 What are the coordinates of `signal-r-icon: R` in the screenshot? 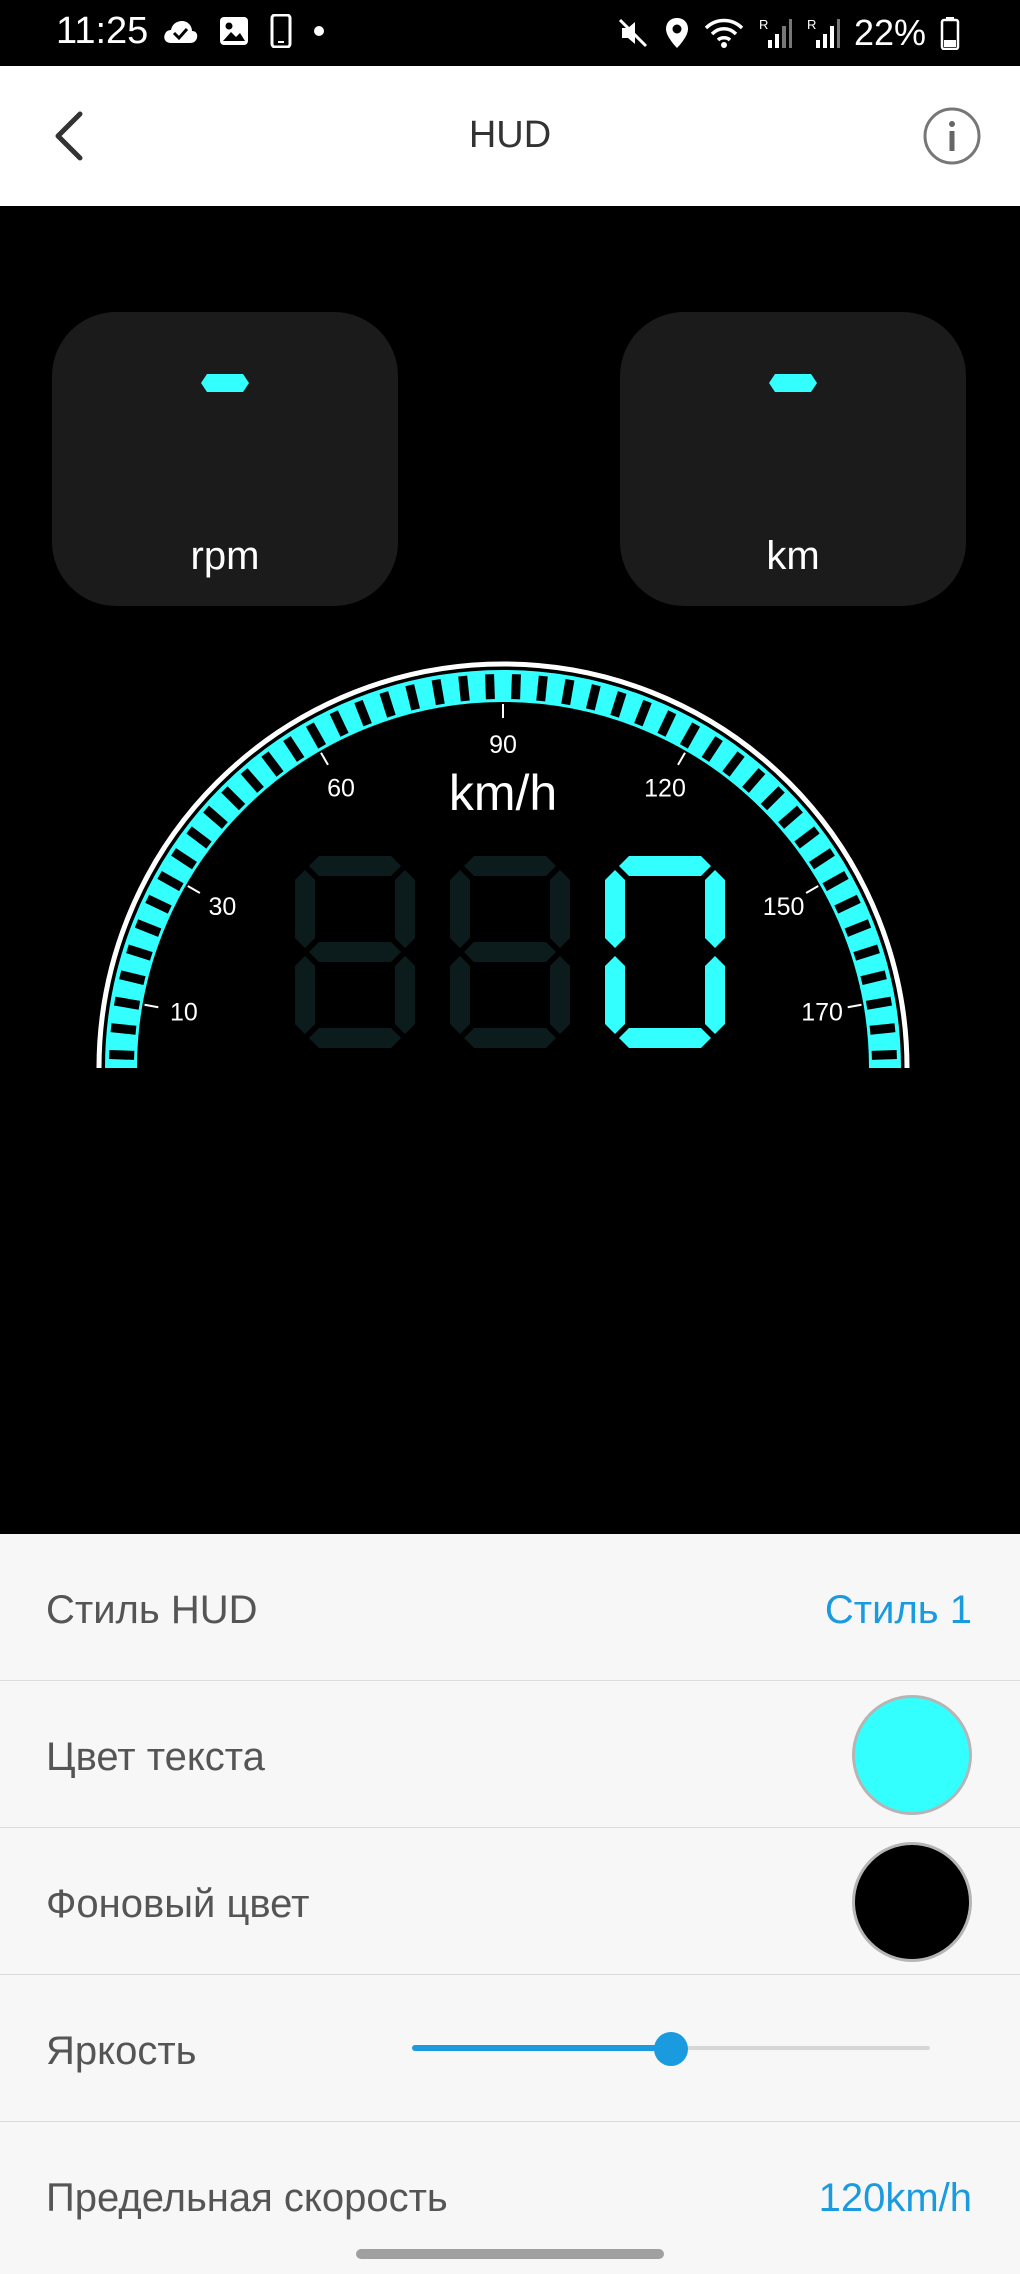 It's located at (775, 32).